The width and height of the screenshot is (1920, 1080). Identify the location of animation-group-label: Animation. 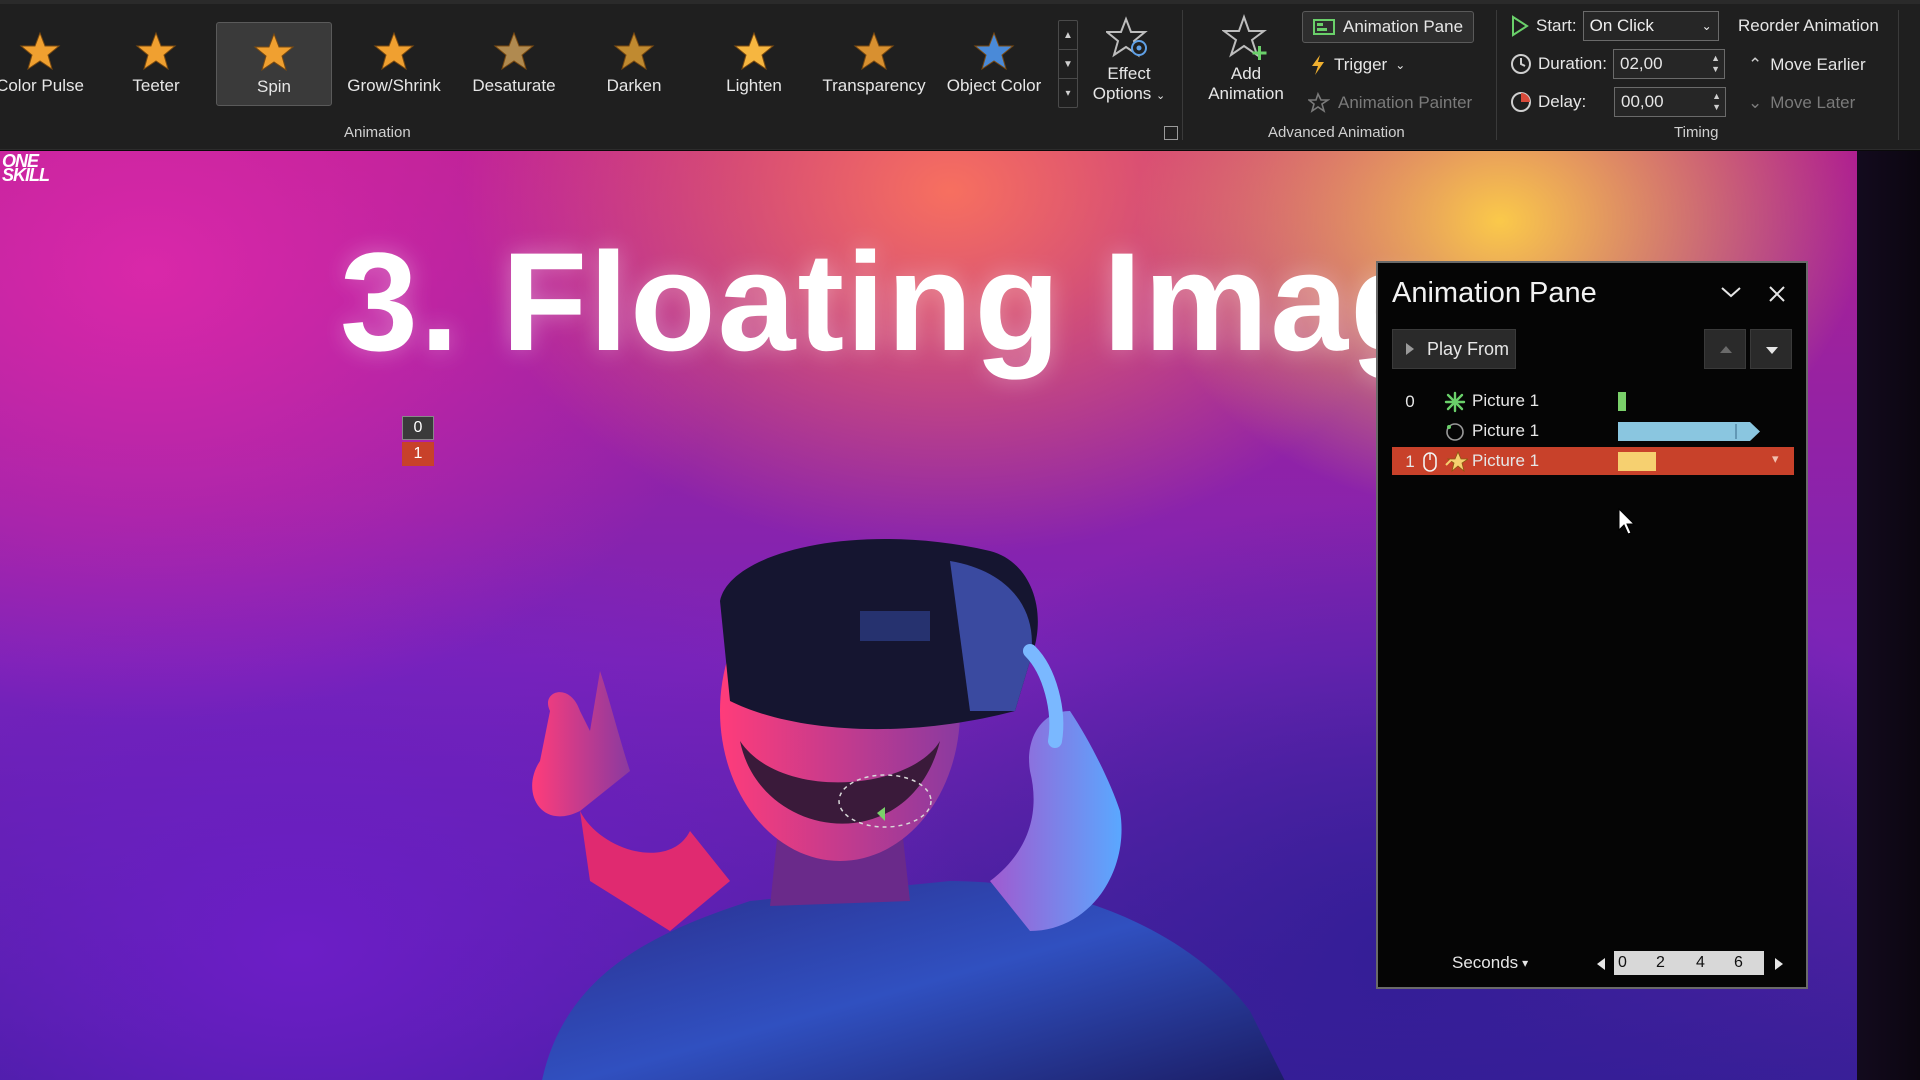
(377, 132).